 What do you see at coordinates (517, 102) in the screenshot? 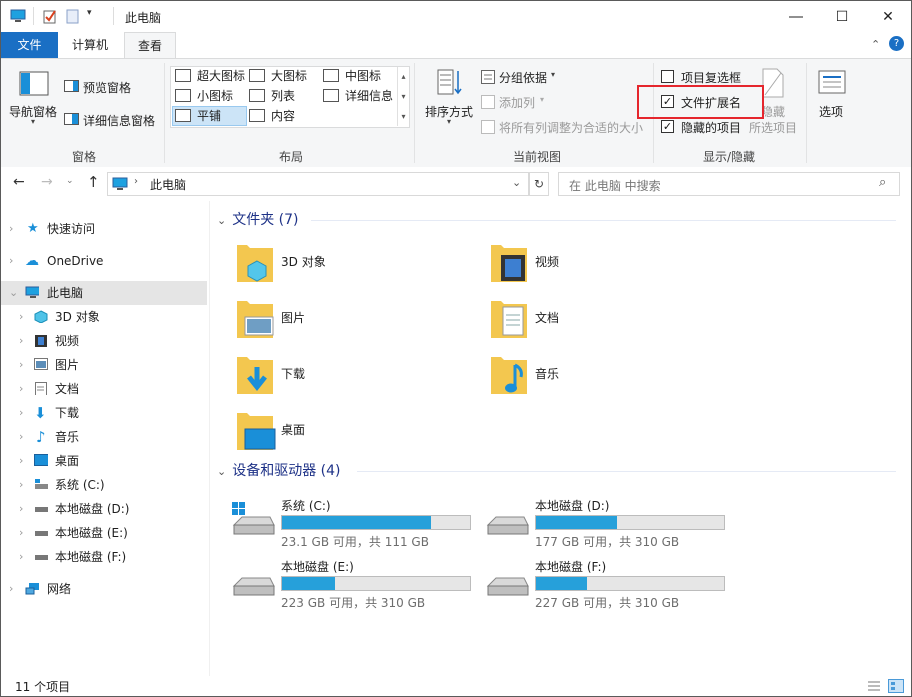
I see `add-column-button: 添加列` at bounding box center [517, 102].